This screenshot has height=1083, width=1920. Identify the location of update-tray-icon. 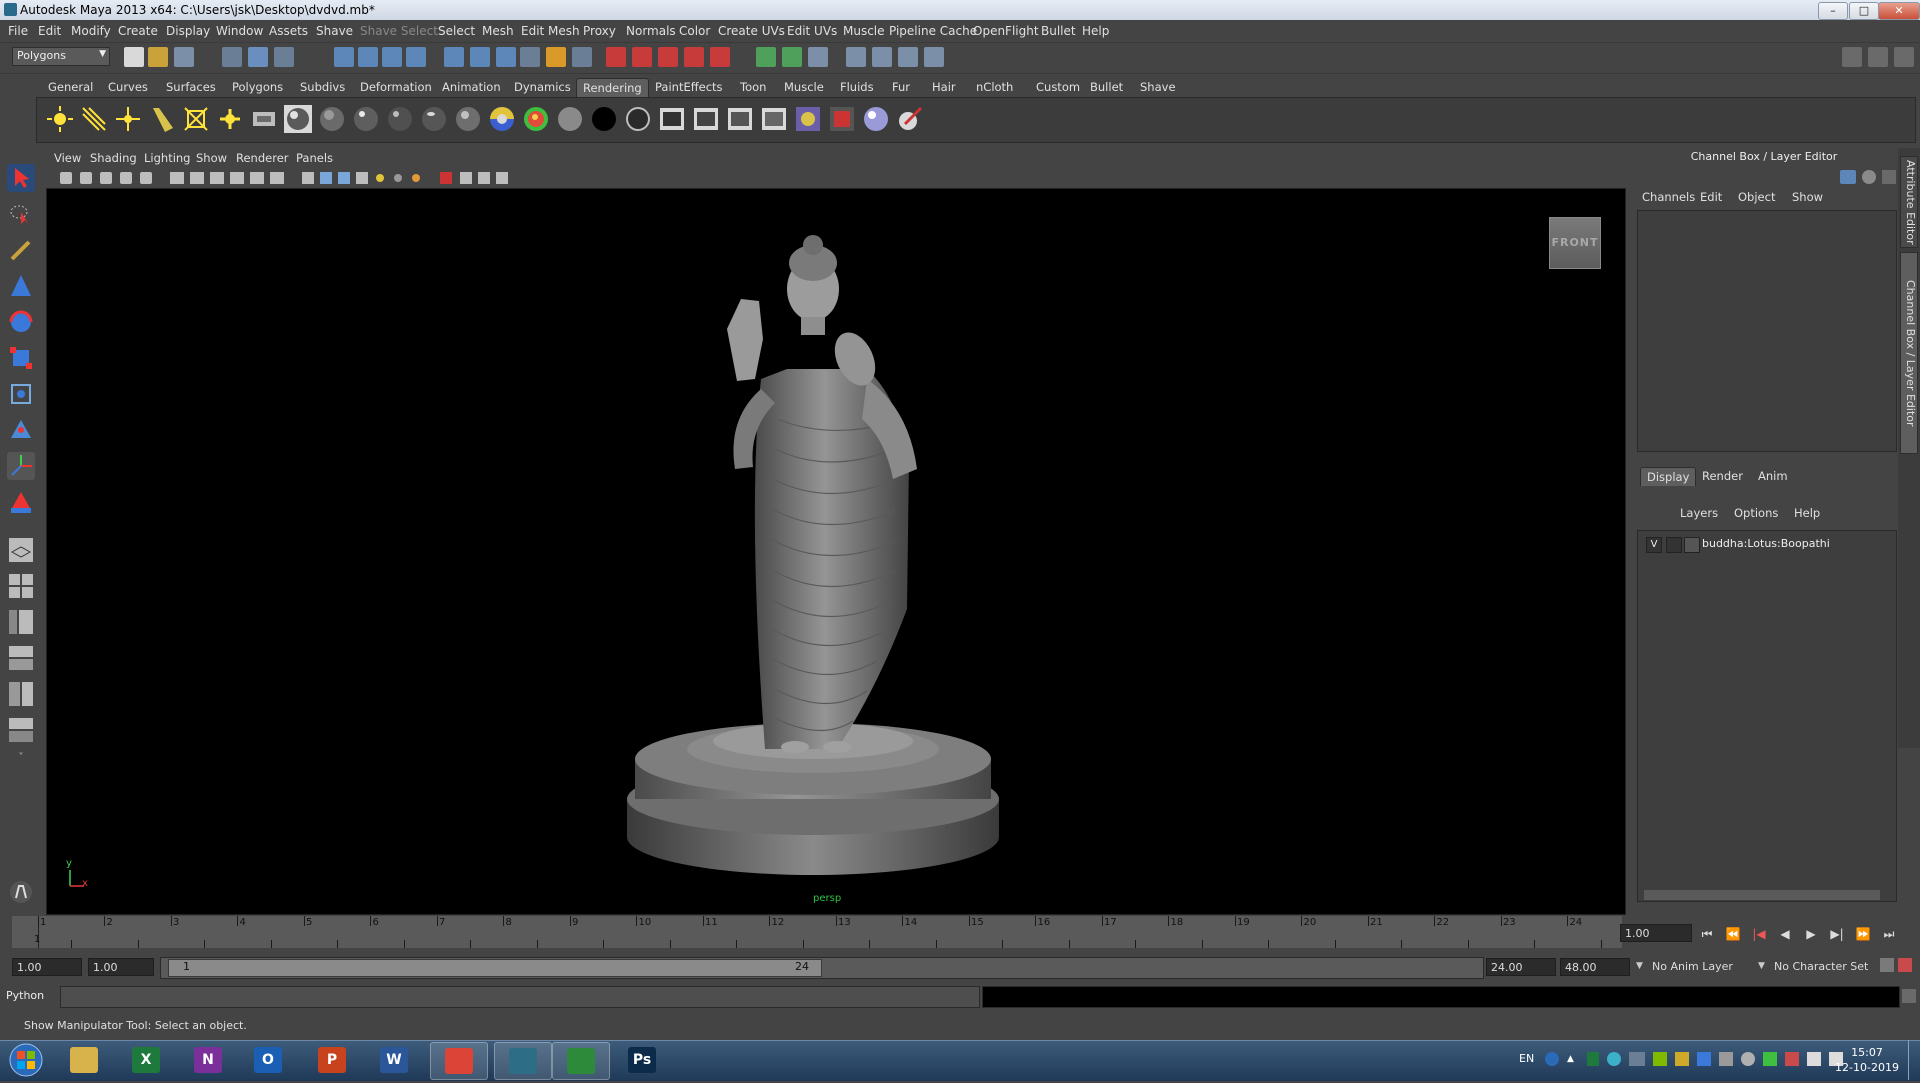
(1770, 1059).